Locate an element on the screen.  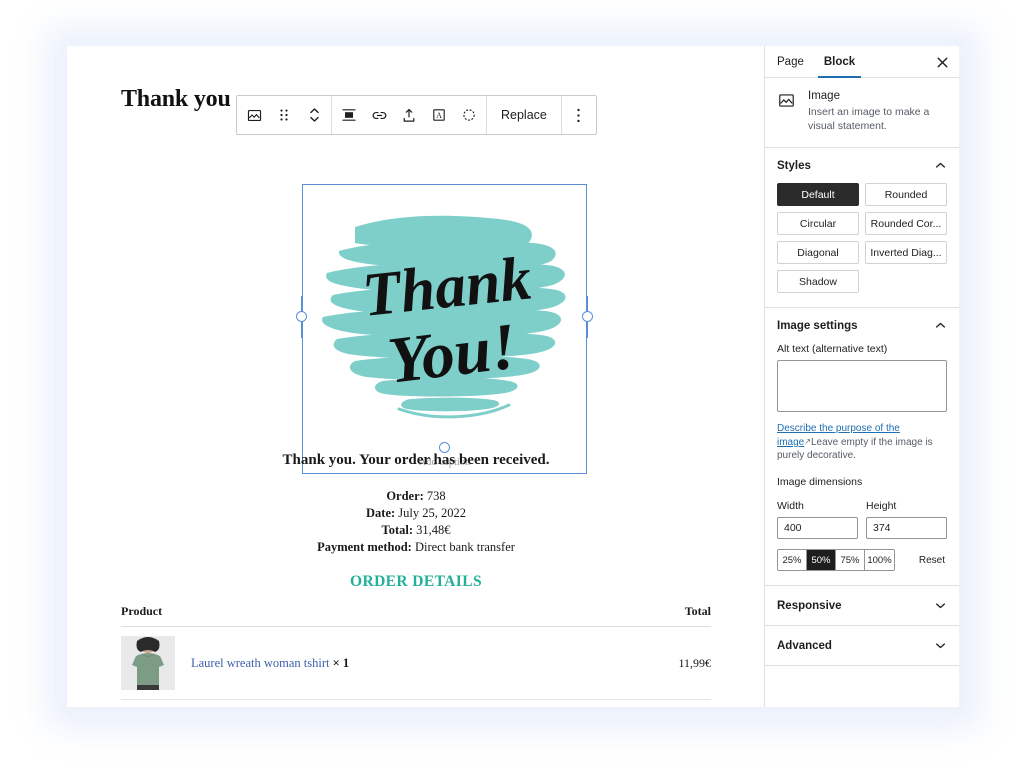
order-meta-label: Order: is located at coordinates (405, 496).